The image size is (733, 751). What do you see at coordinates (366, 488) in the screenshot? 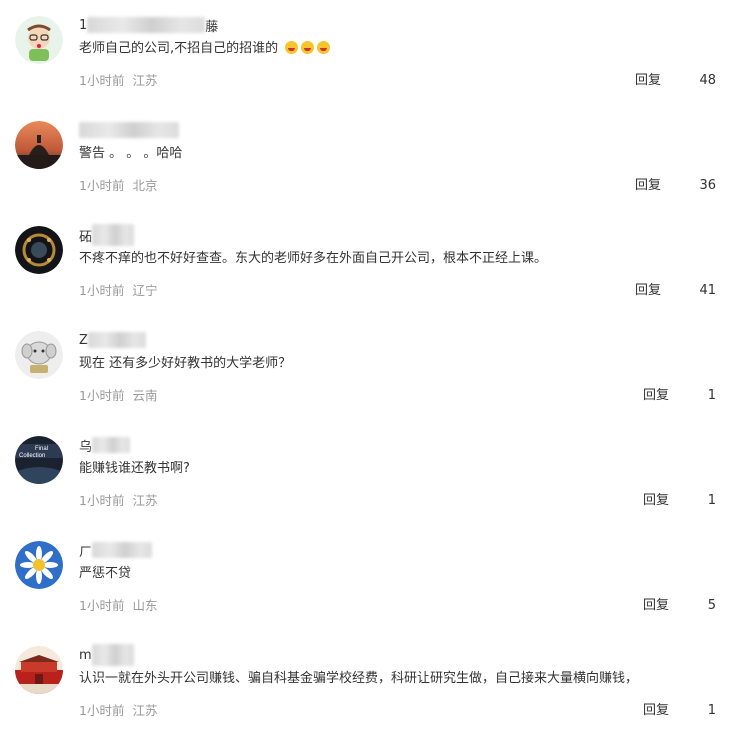
I see `comment-item: Final Collection 乌 能赚钱谁还教书啊? 1小时前 江苏 回复 1` at bounding box center [366, 488].